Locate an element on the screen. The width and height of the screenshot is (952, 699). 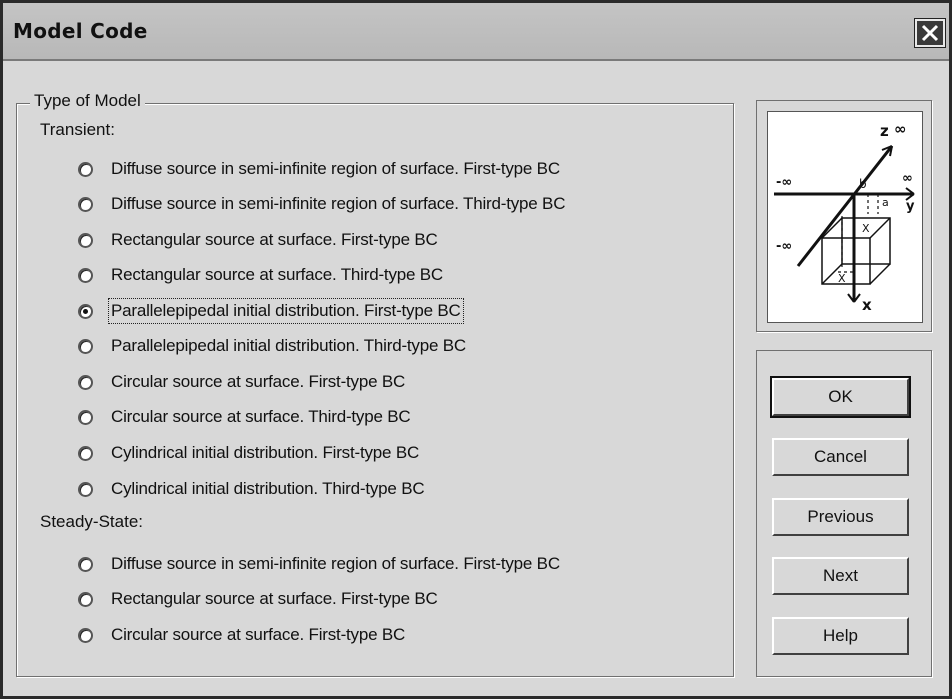
close-button is located at coordinates (930, 33).